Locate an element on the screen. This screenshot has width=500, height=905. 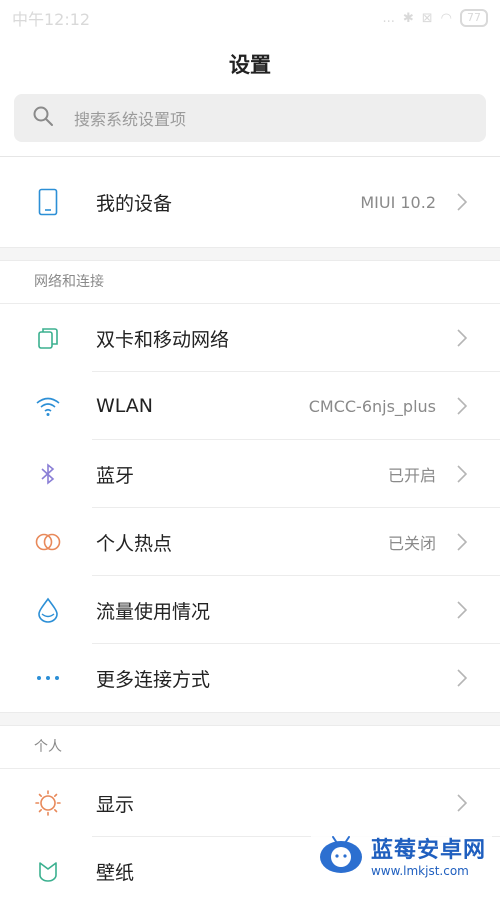
more-connections-icon is located at coordinates (48, 678).